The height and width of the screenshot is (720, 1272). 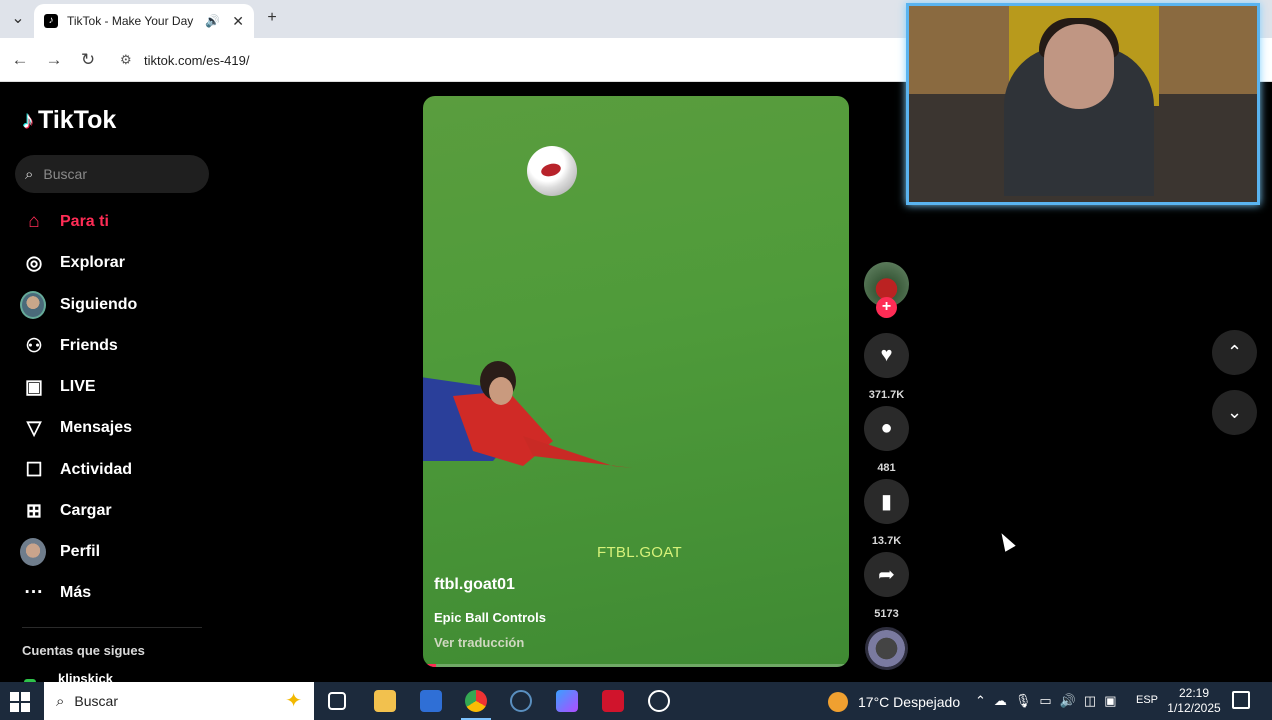 What do you see at coordinates (28, 120) in the screenshot?
I see `tiktok-note-icon: ♪` at bounding box center [28, 120].